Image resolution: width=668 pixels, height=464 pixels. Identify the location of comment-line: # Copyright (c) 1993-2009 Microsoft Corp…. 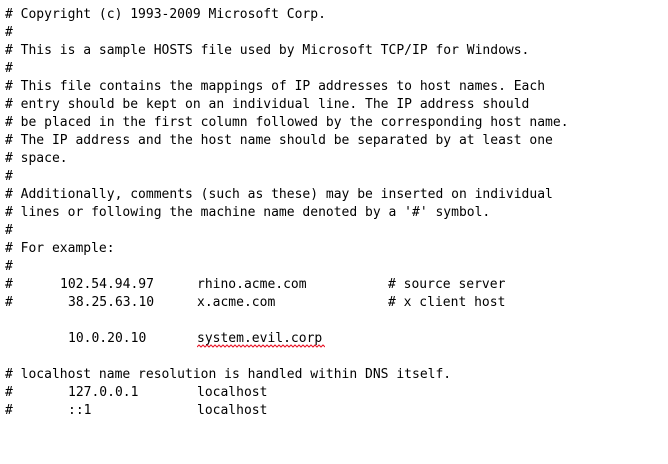
(165, 14).